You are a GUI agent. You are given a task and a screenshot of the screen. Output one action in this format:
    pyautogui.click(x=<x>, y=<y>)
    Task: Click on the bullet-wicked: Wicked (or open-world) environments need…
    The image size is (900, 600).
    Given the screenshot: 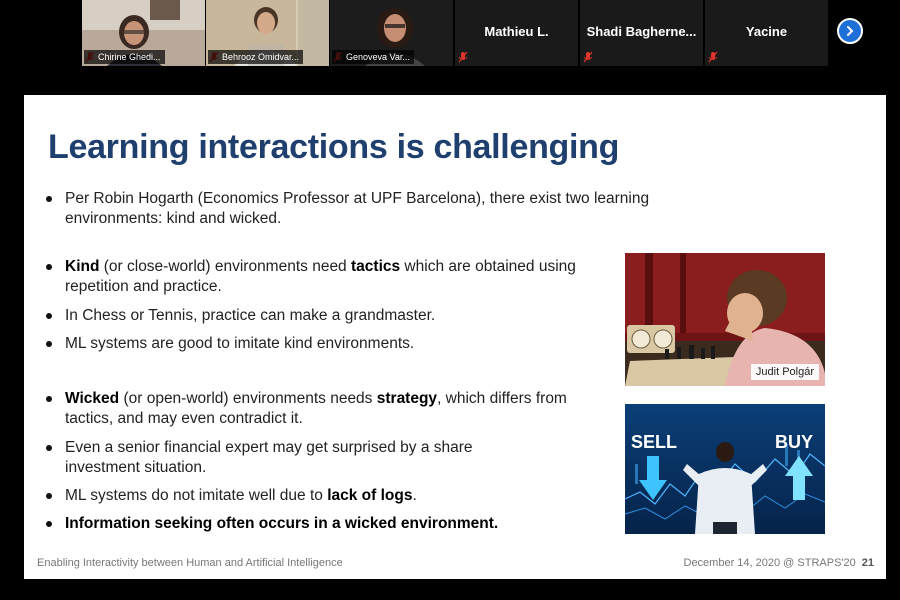 What is the action you would take?
    pyautogui.click(x=356, y=409)
    